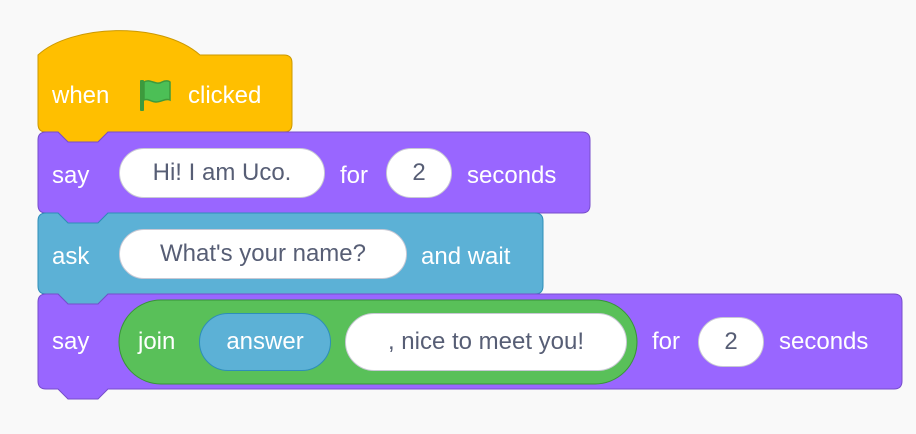 The height and width of the screenshot is (434, 916). Describe the element at coordinates (155, 95) in the screenshot. I see `green-flag-icon` at that location.